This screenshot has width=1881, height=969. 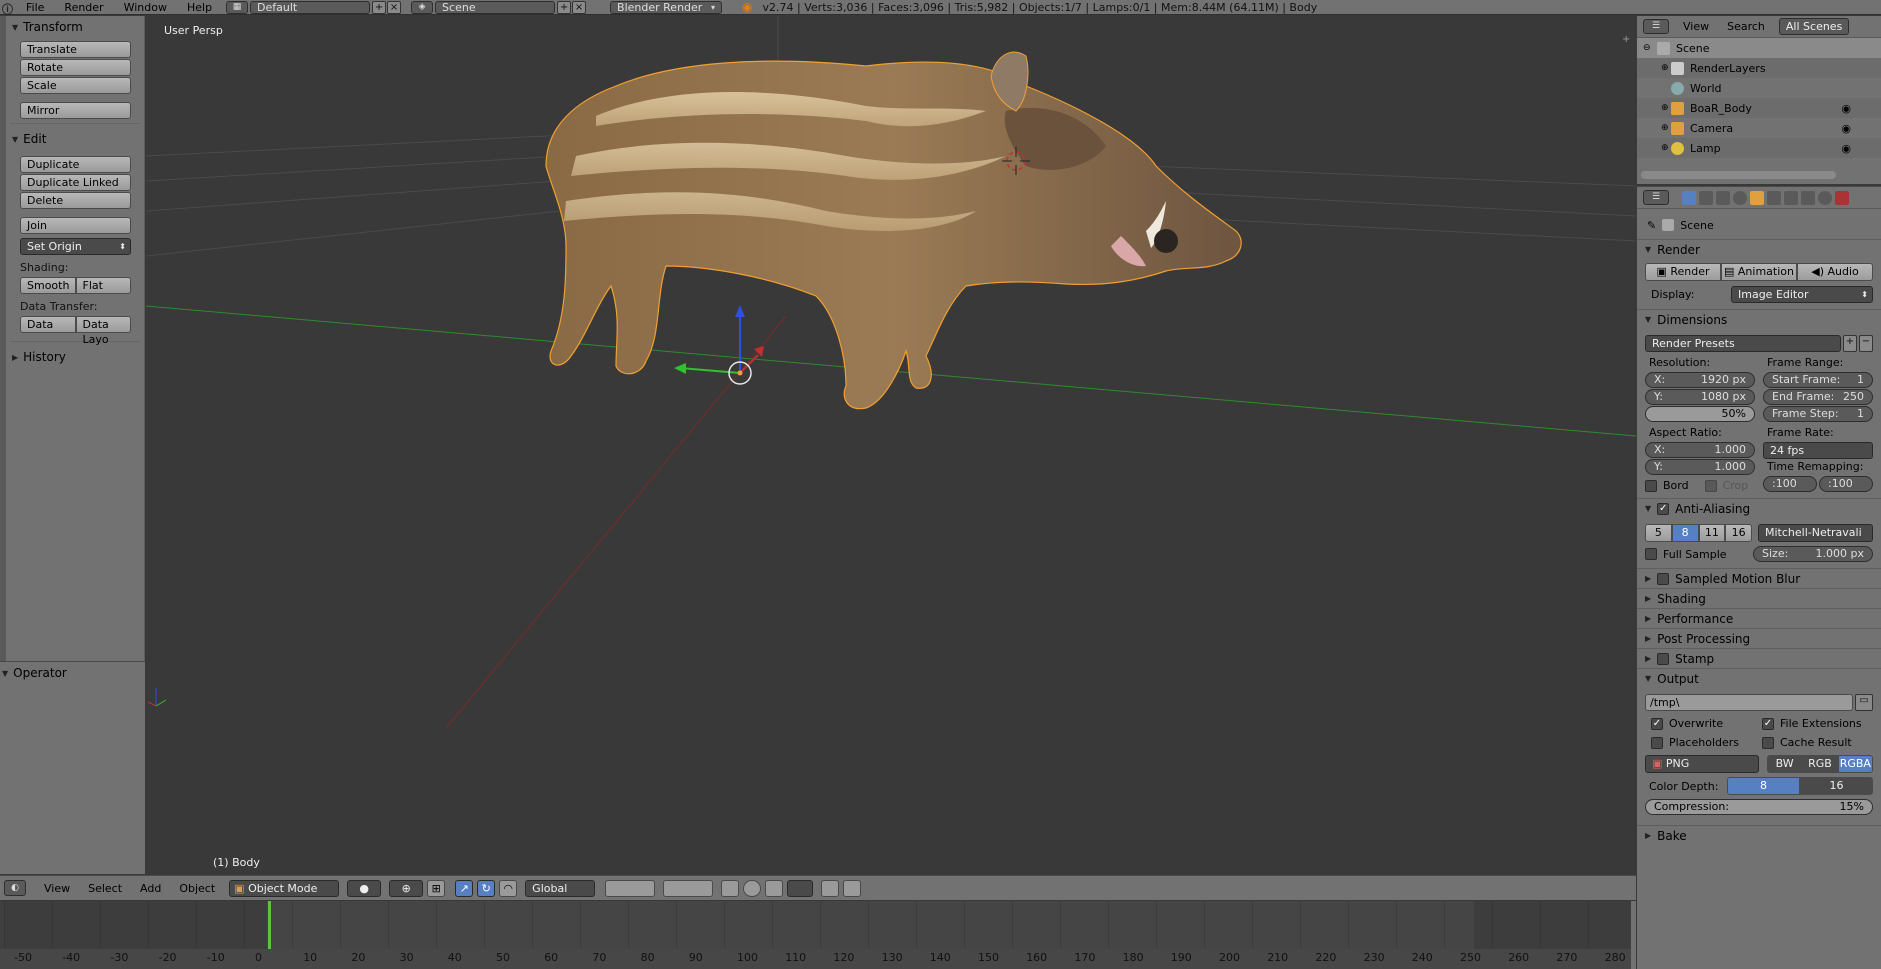 What do you see at coordinates (1855, 764) in the screenshot?
I see `color-mode-rgba: RGBA` at bounding box center [1855, 764].